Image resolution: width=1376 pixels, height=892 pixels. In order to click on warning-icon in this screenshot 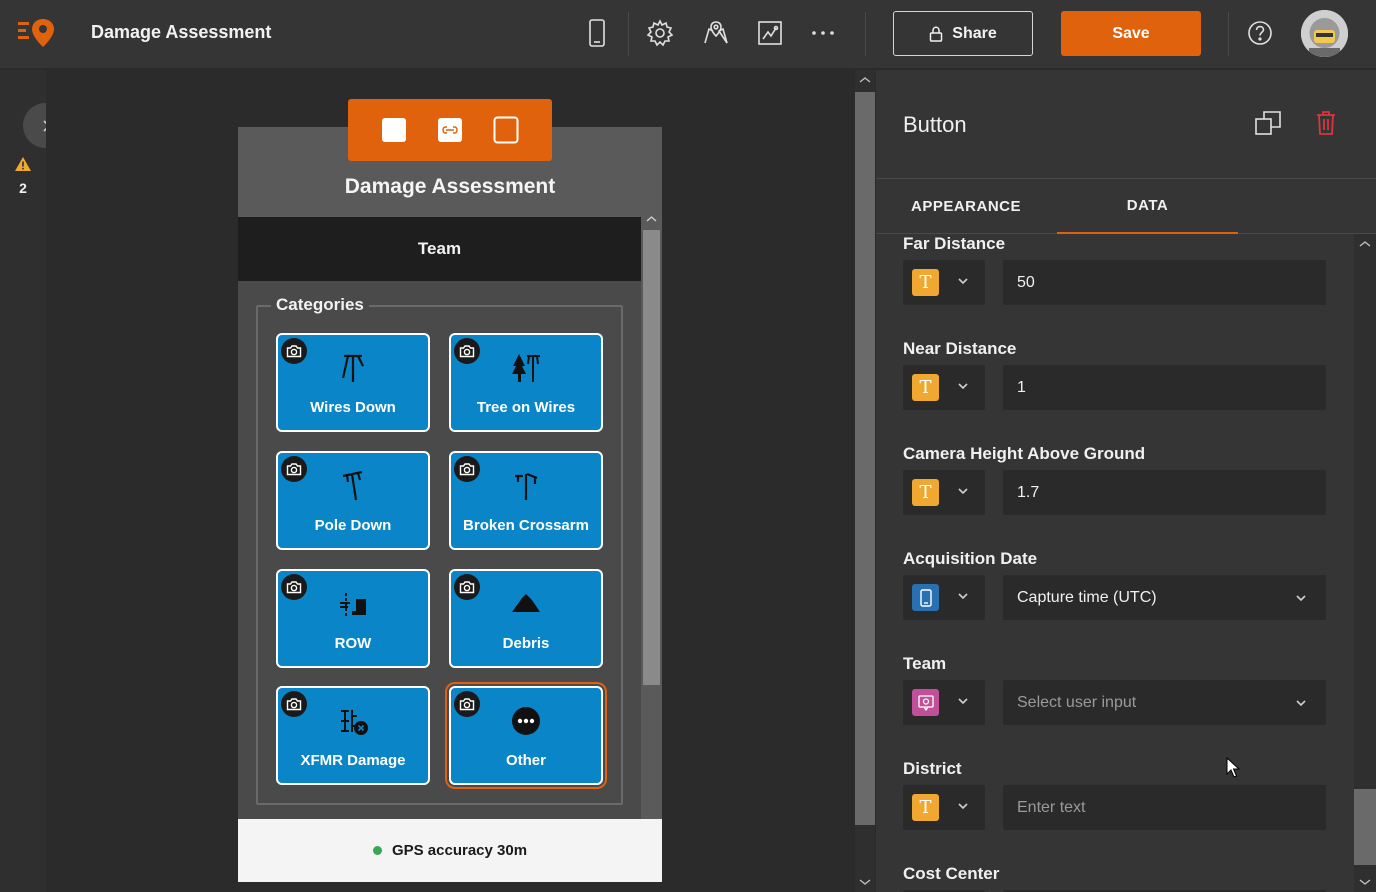, I will do `click(23, 166)`.